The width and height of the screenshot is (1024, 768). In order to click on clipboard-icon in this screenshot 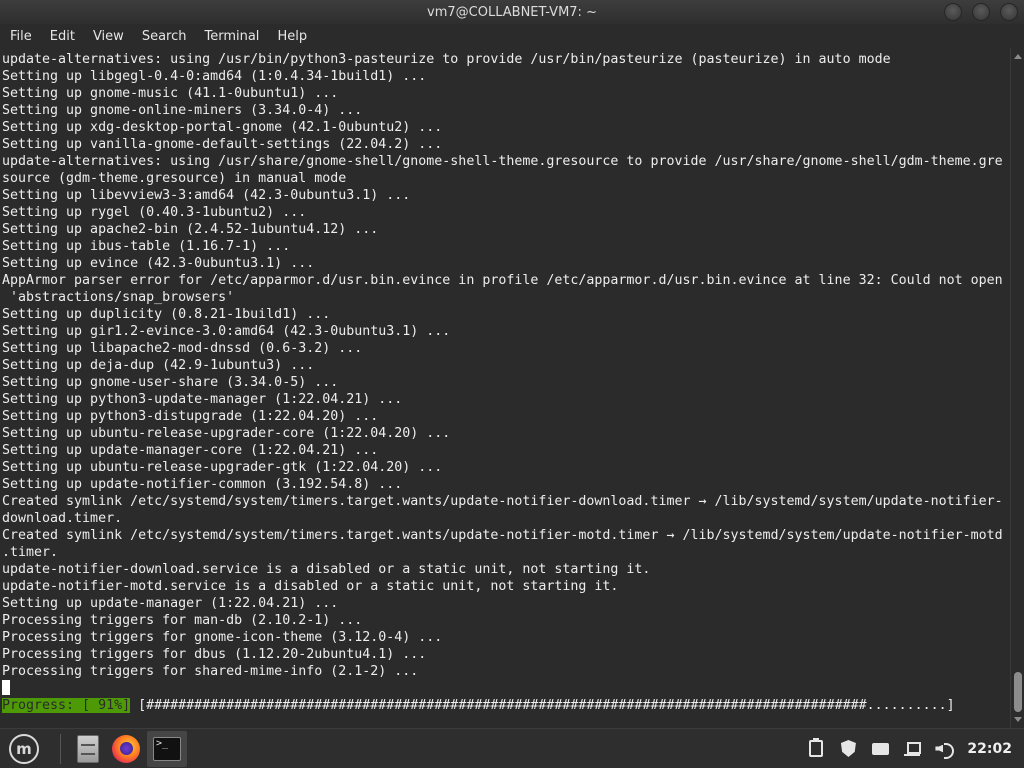, I will do `click(816, 748)`.